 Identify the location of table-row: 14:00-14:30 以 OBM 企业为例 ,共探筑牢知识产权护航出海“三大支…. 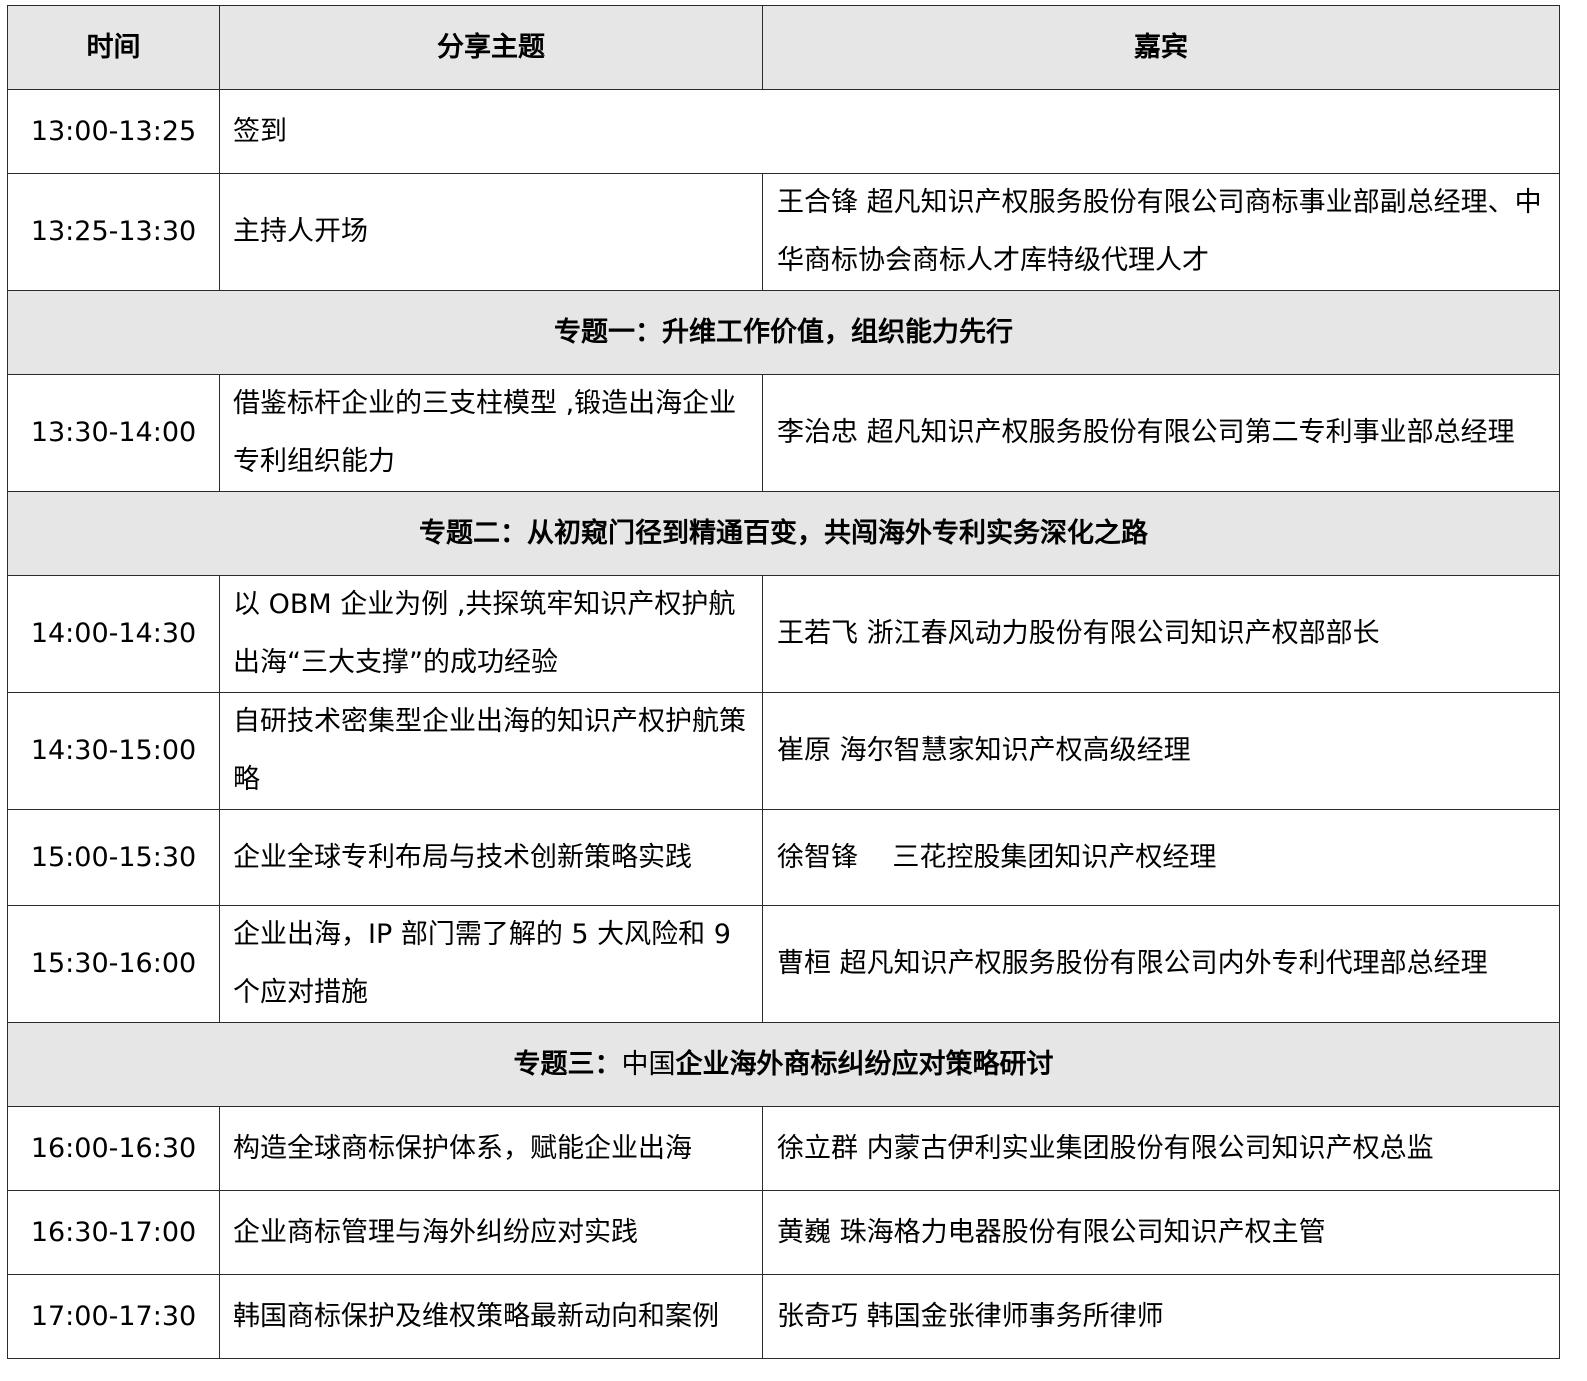
(783, 634).